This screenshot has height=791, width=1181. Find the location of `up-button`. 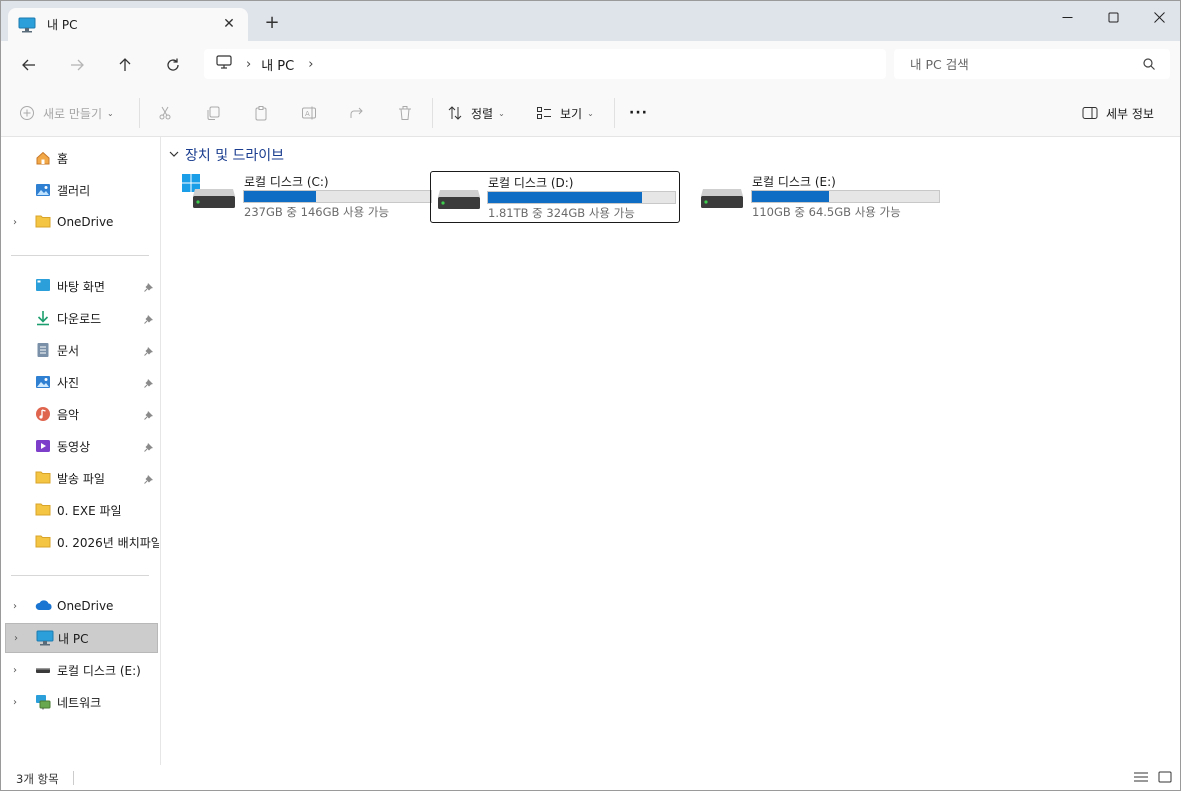

up-button is located at coordinates (125, 65).